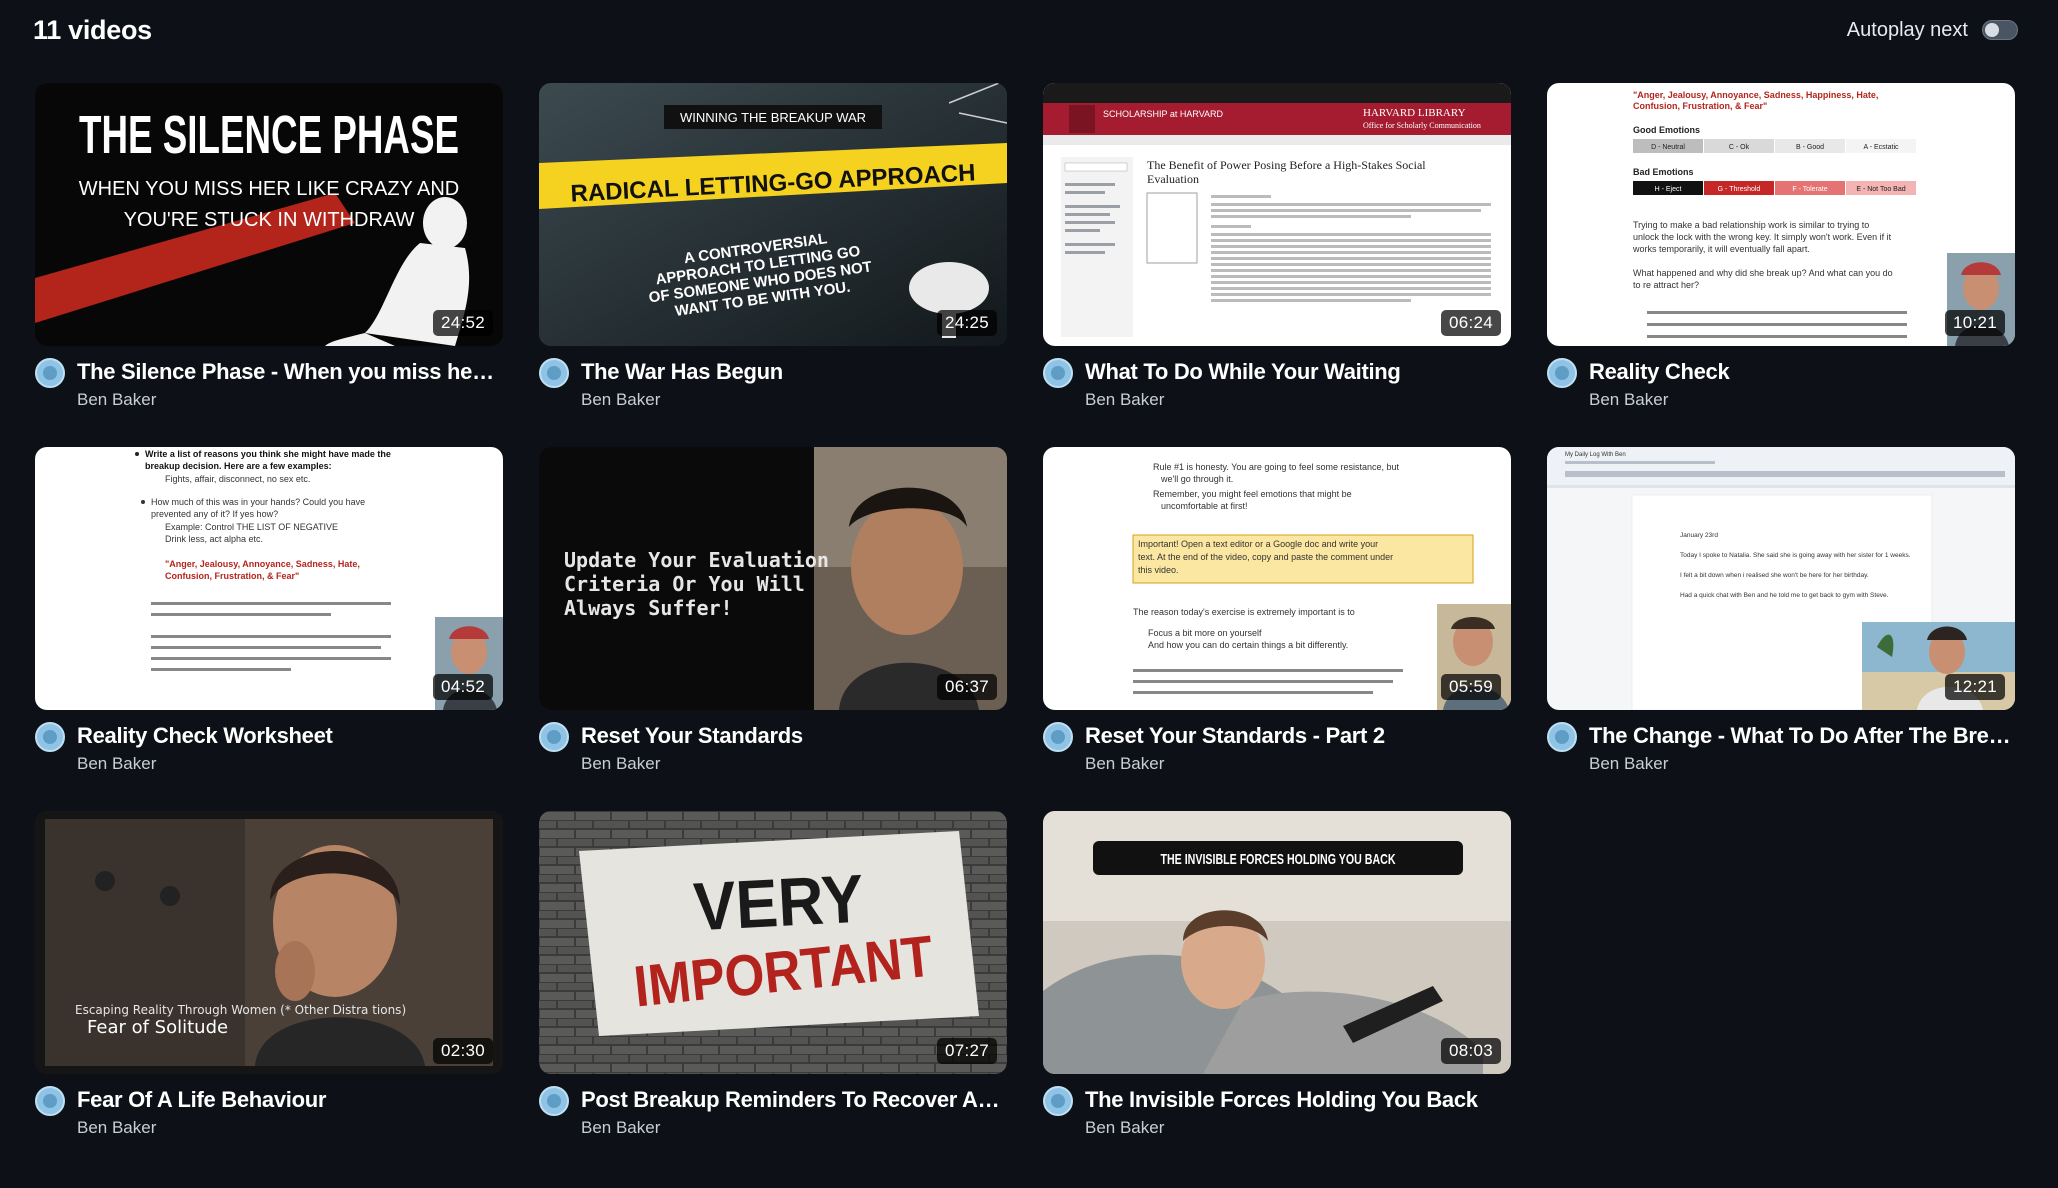 The image size is (2058, 1188). I want to click on autoplay-control: Autoplay next, so click(1932, 30).